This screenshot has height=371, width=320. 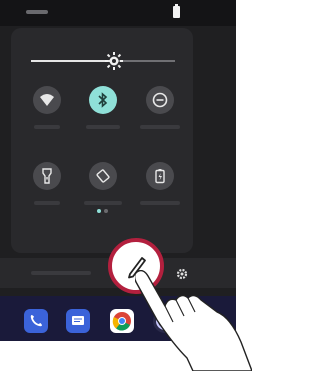 I want to click on do-not-disturb-tile, so click(x=160, y=100).